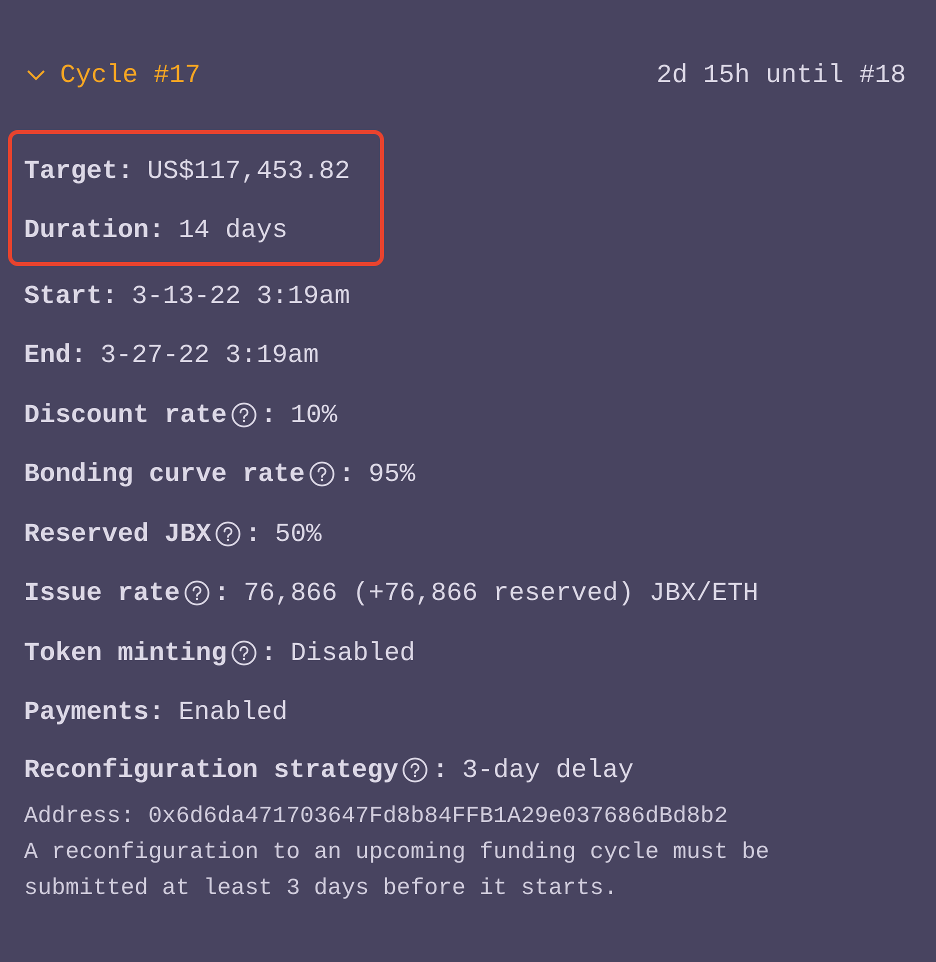  Describe the element at coordinates (397, 870) in the screenshot. I see `description-text: A reconfiguration to an upcoming funding cycle must be submitted at least 3 days before it starts.` at that location.